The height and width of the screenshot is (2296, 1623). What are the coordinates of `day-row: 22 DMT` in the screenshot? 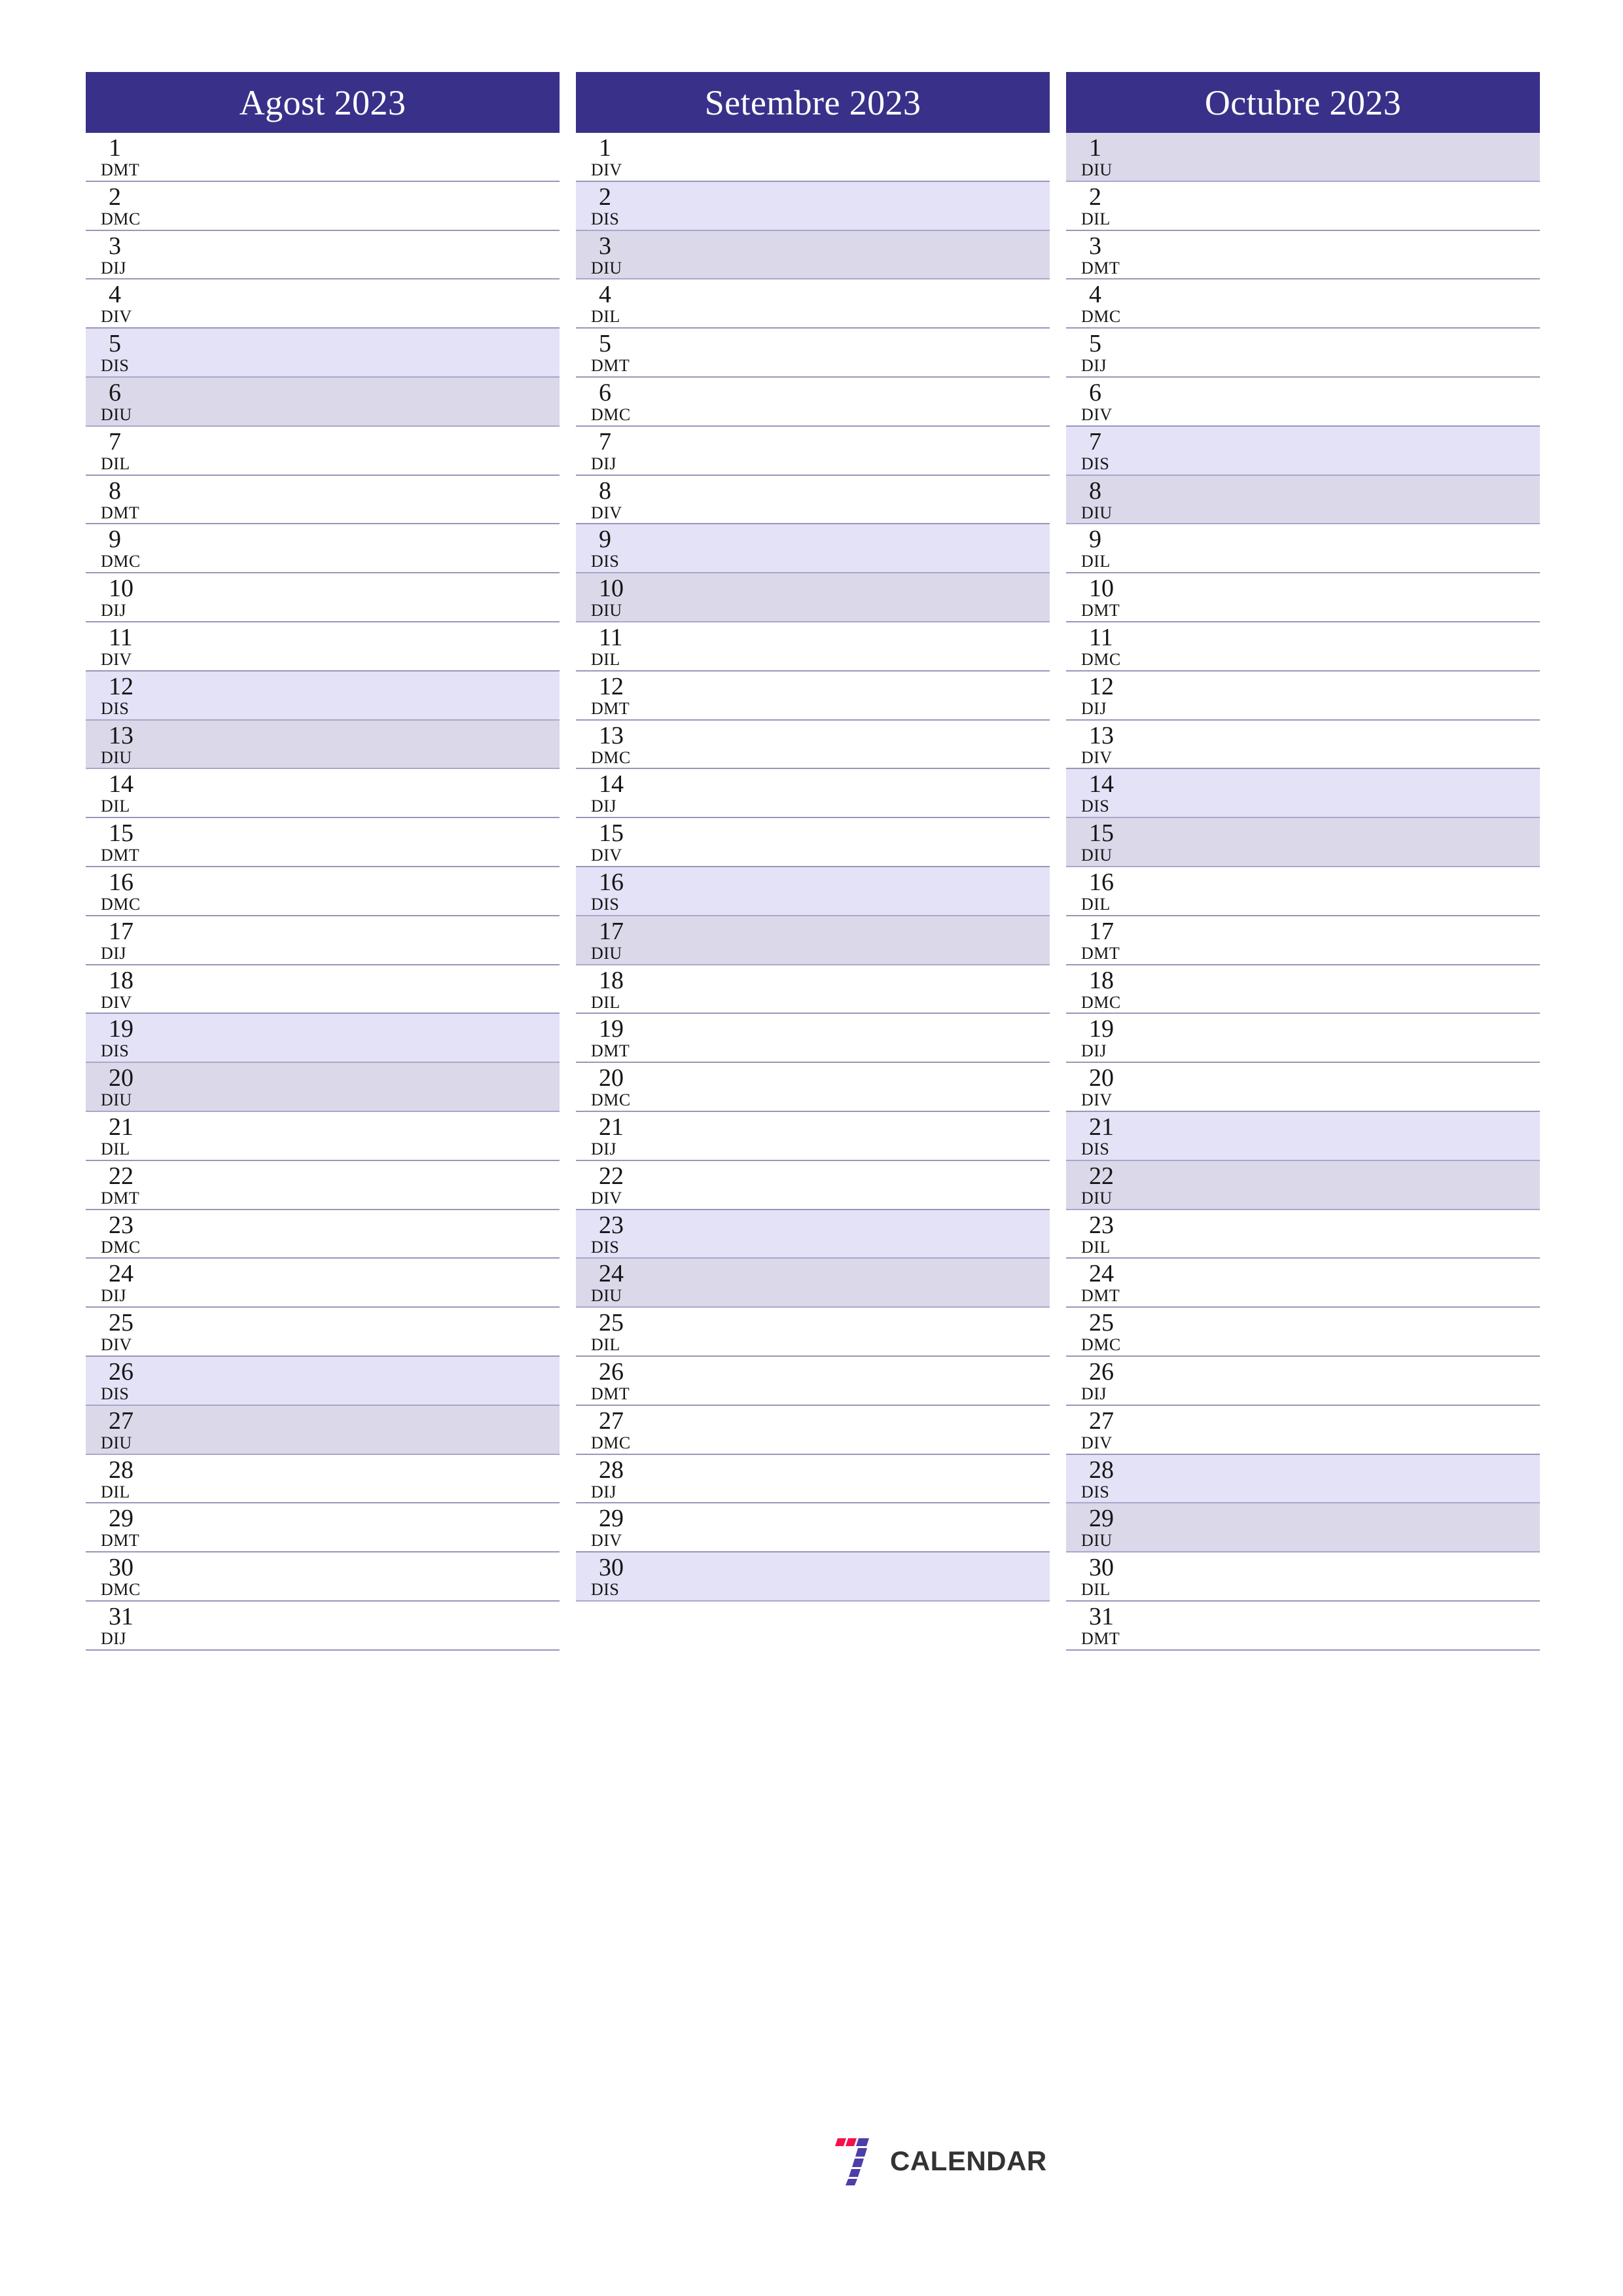 It's located at (323, 1185).